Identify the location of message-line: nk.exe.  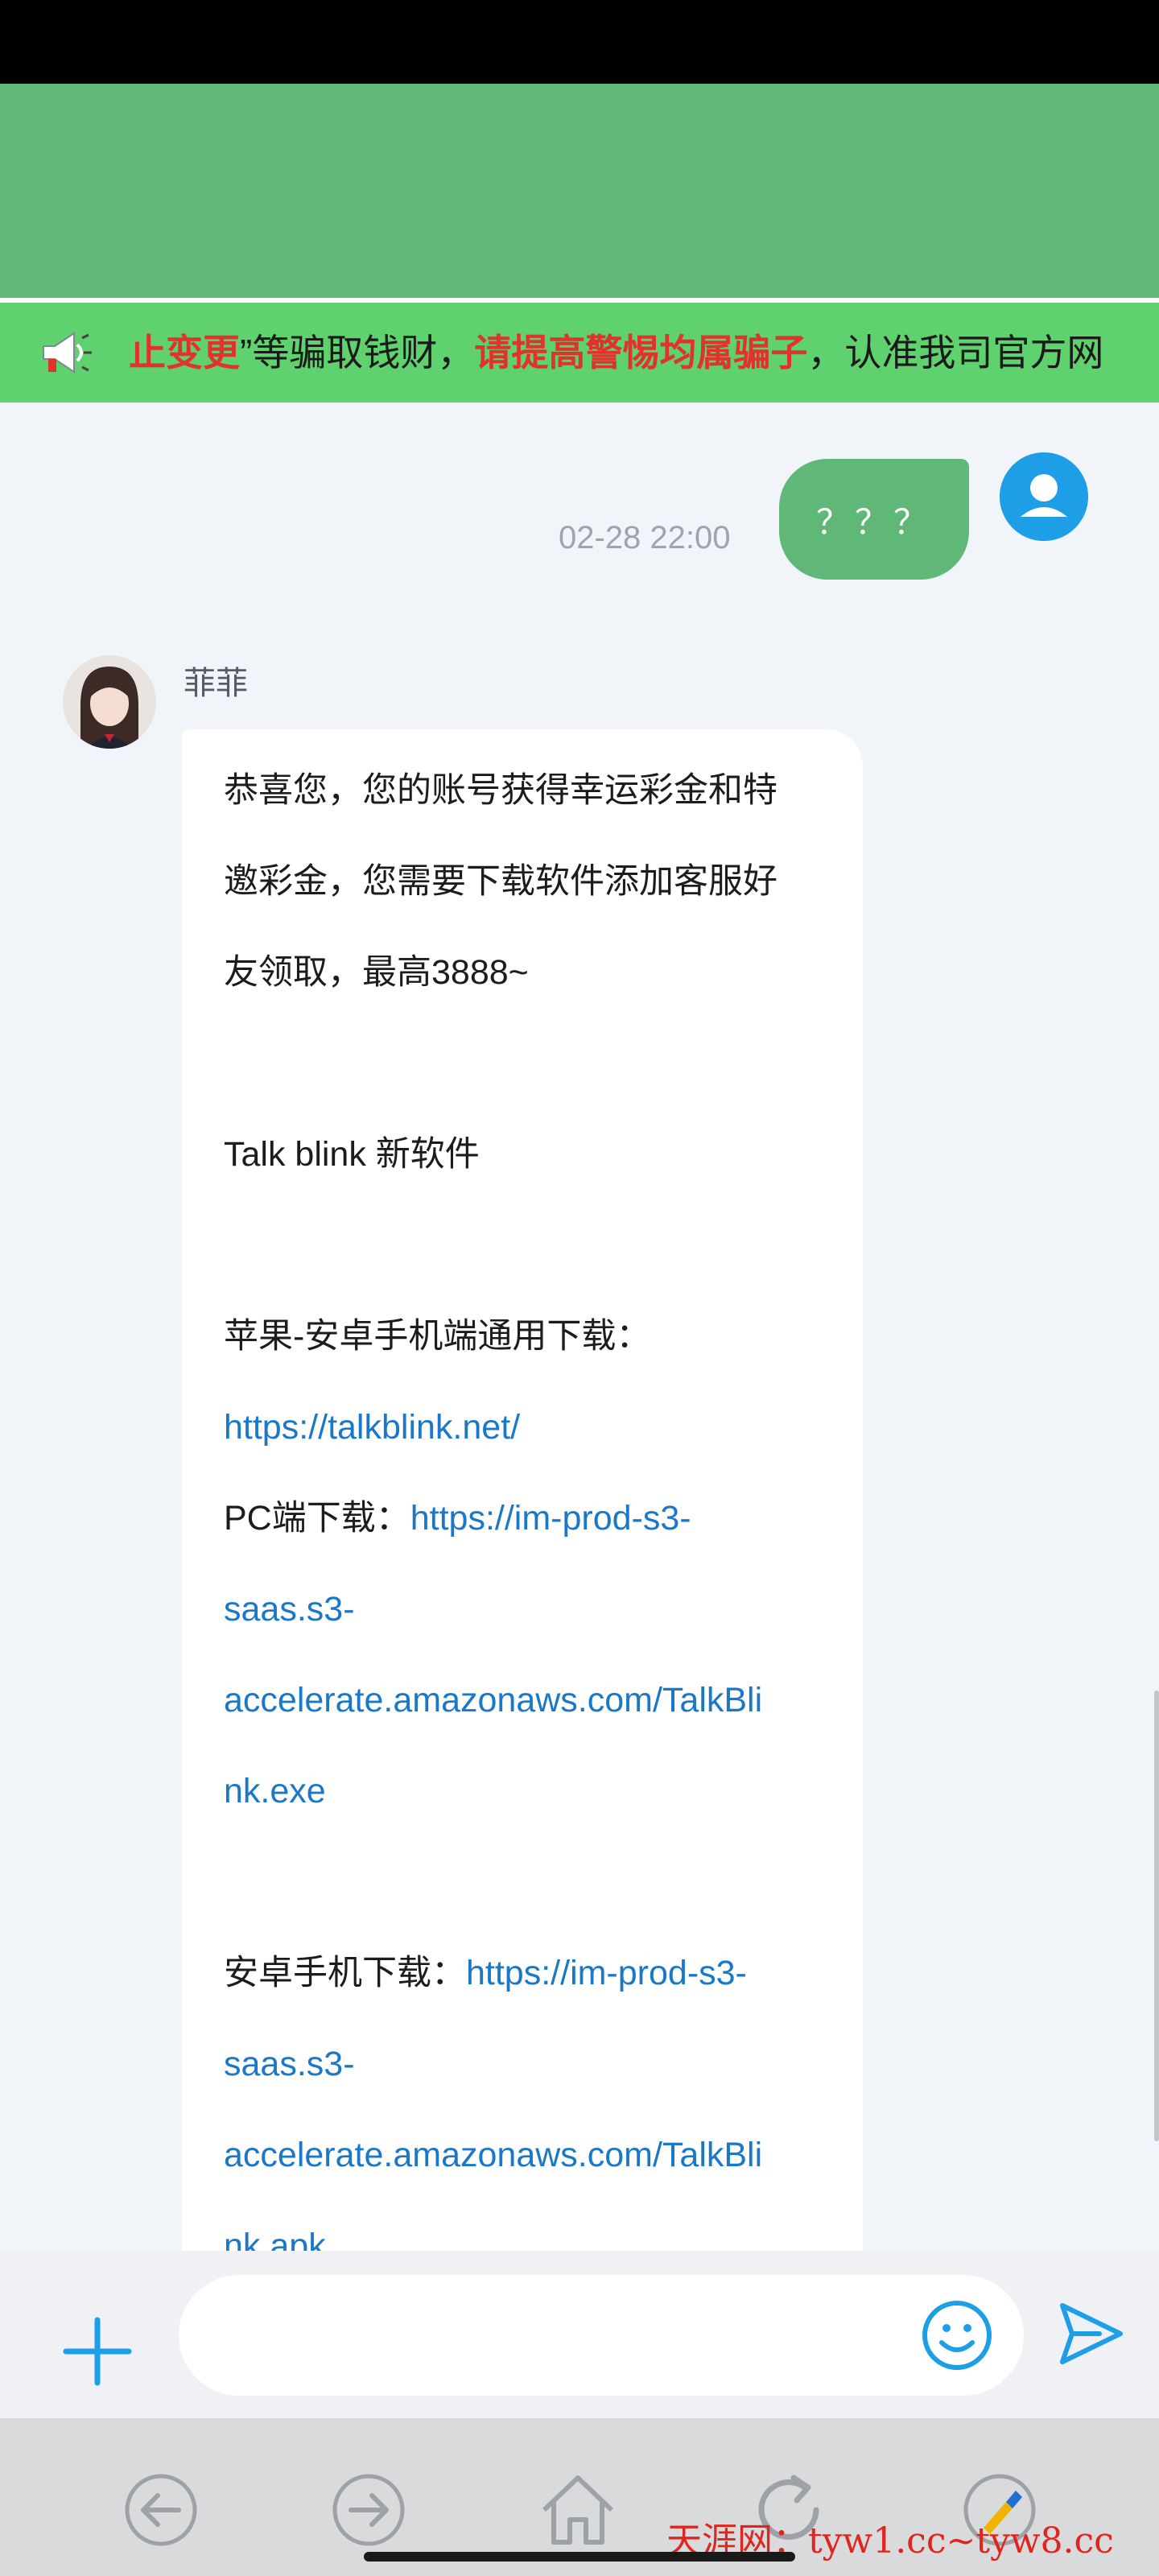
(523, 1791).